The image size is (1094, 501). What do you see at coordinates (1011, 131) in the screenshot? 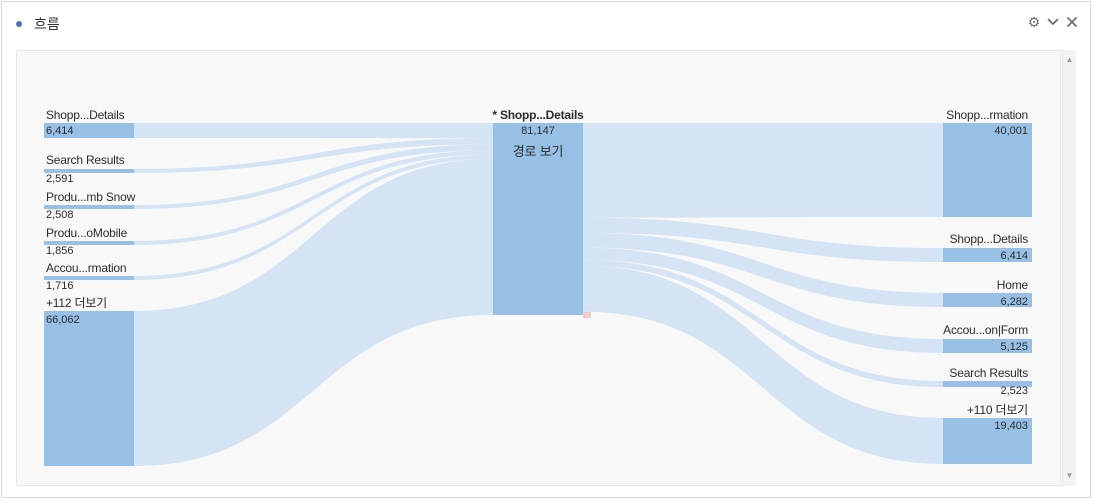
I see `right-node-value: 40,001` at bounding box center [1011, 131].